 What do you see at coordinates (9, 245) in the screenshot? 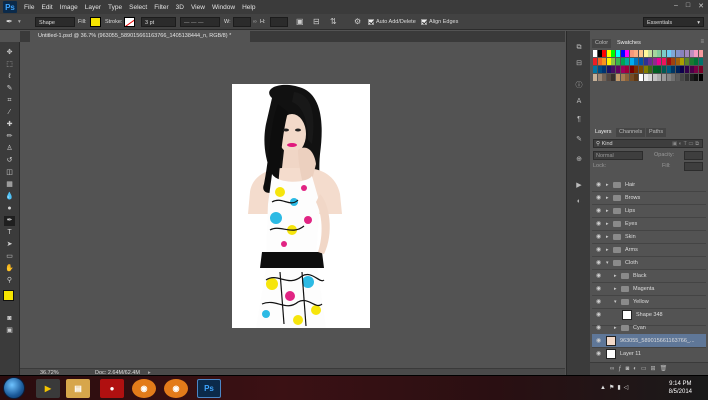
I see `path-select-tool-icon: ➤` at bounding box center [9, 245].